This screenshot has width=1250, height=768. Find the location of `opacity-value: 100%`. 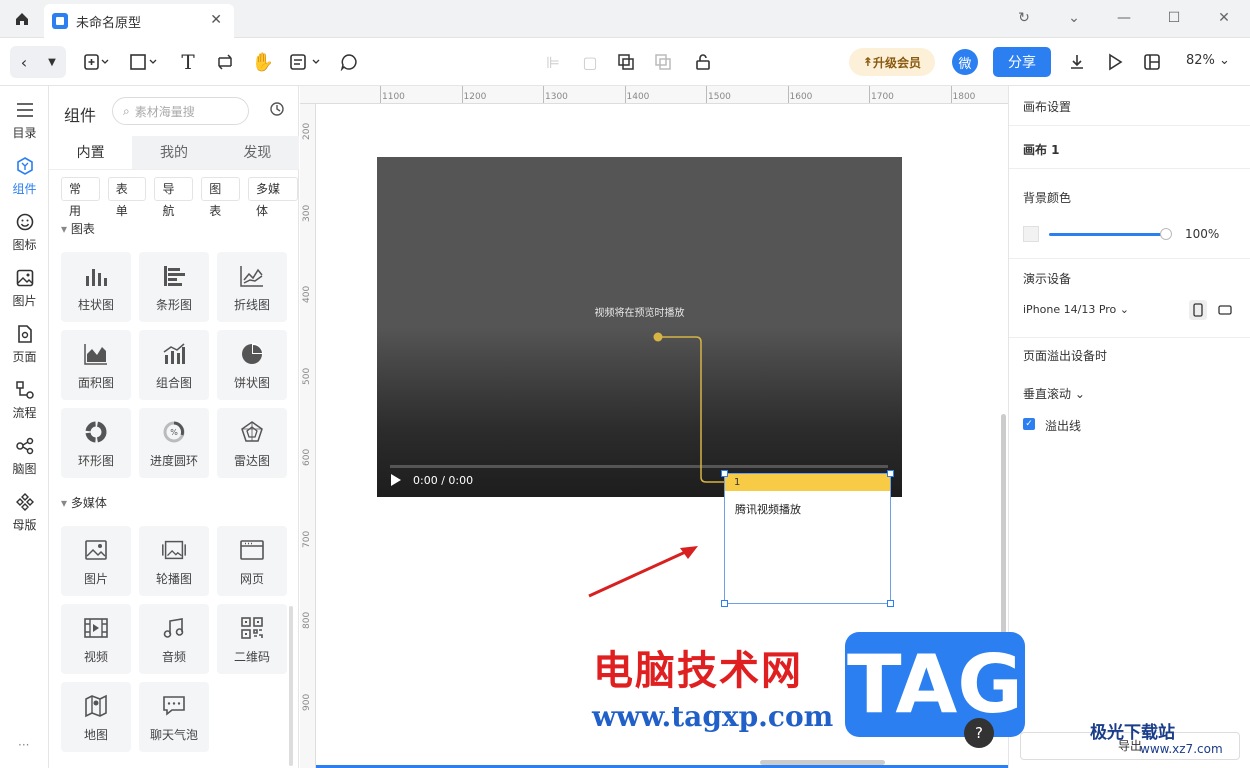

opacity-value: 100% is located at coordinates (1202, 234).